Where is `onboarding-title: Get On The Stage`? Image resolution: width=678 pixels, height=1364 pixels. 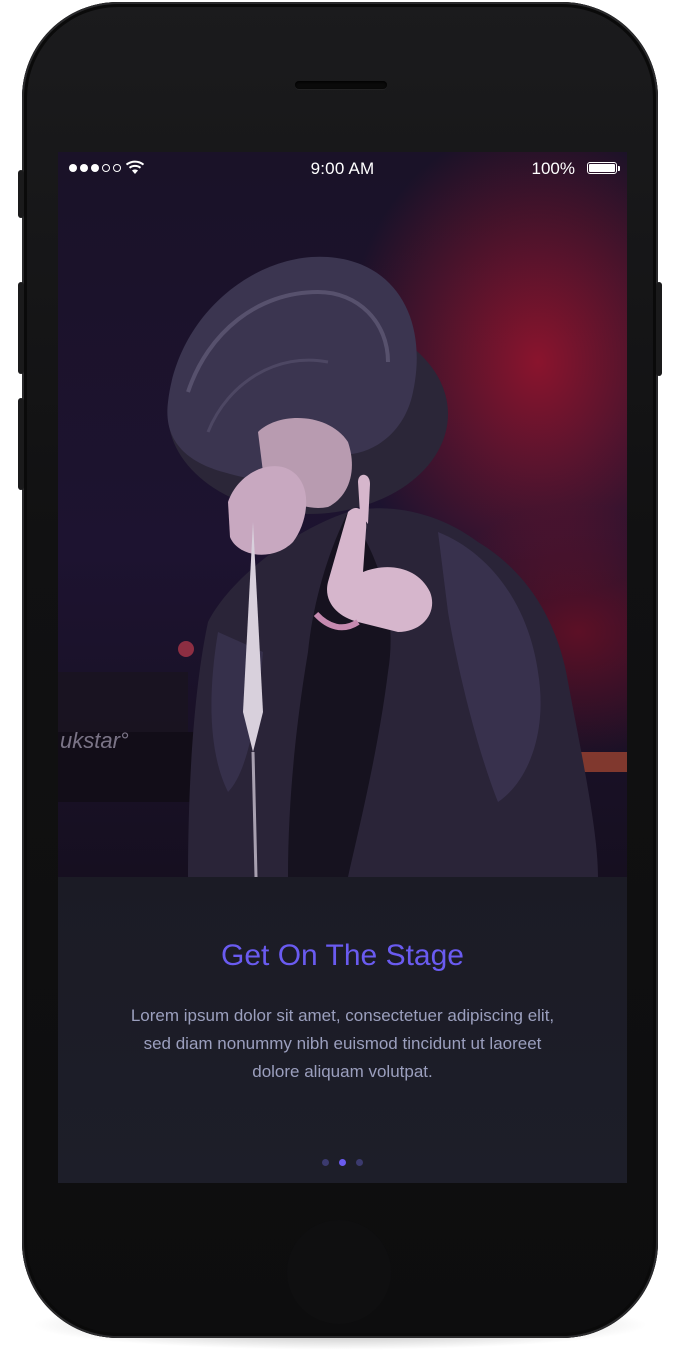 onboarding-title: Get On The Stage is located at coordinates (342, 955).